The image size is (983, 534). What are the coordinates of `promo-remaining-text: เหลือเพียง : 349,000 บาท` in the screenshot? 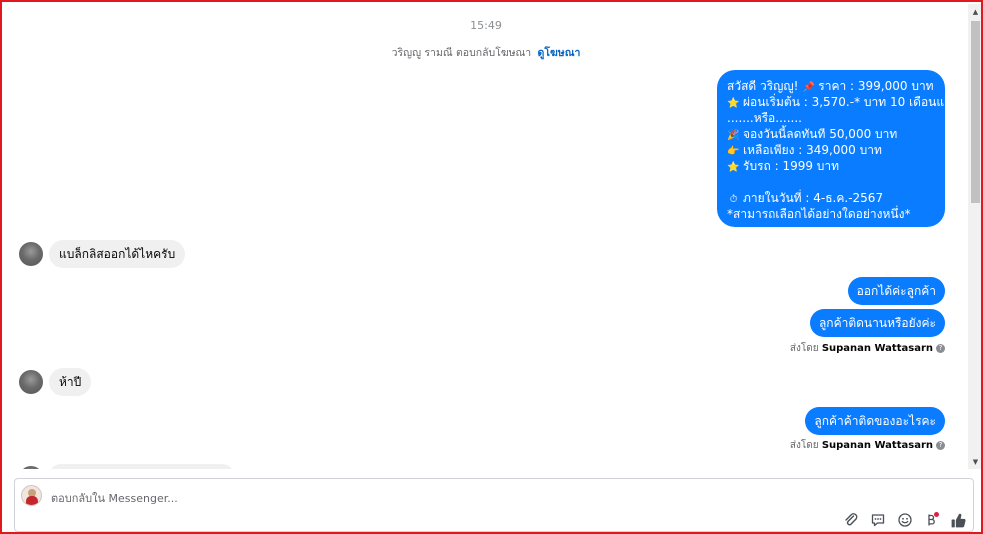 It's located at (812, 150).